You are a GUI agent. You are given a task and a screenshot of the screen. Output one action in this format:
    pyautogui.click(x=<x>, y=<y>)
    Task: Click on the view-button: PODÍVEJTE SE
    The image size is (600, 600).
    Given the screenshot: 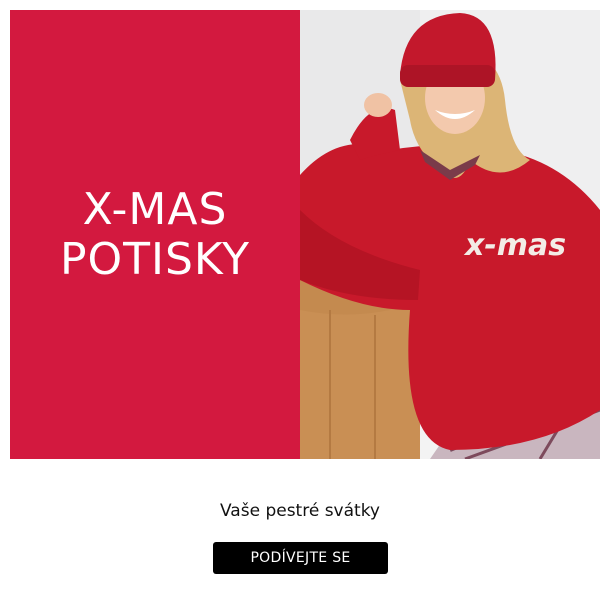 What is the action you would take?
    pyautogui.click(x=300, y=558)
    